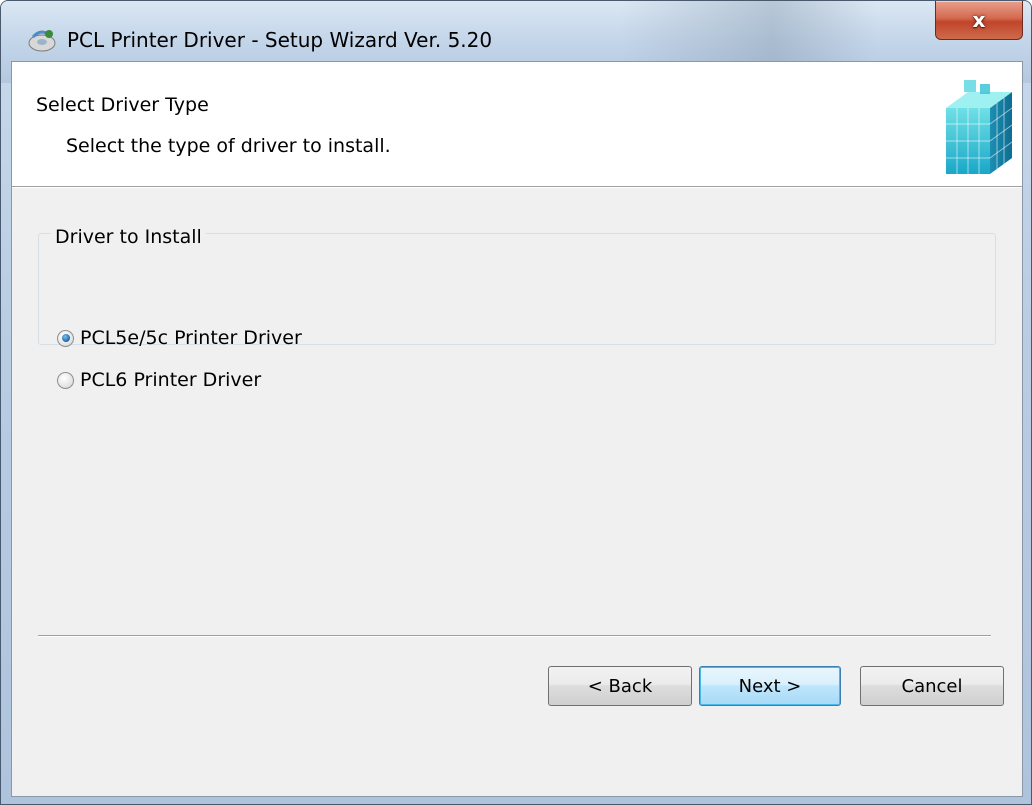  Describe the element at coordinates (128, 237) in the screenshot. I see `groupbox-label: Driver to Install` at that location.